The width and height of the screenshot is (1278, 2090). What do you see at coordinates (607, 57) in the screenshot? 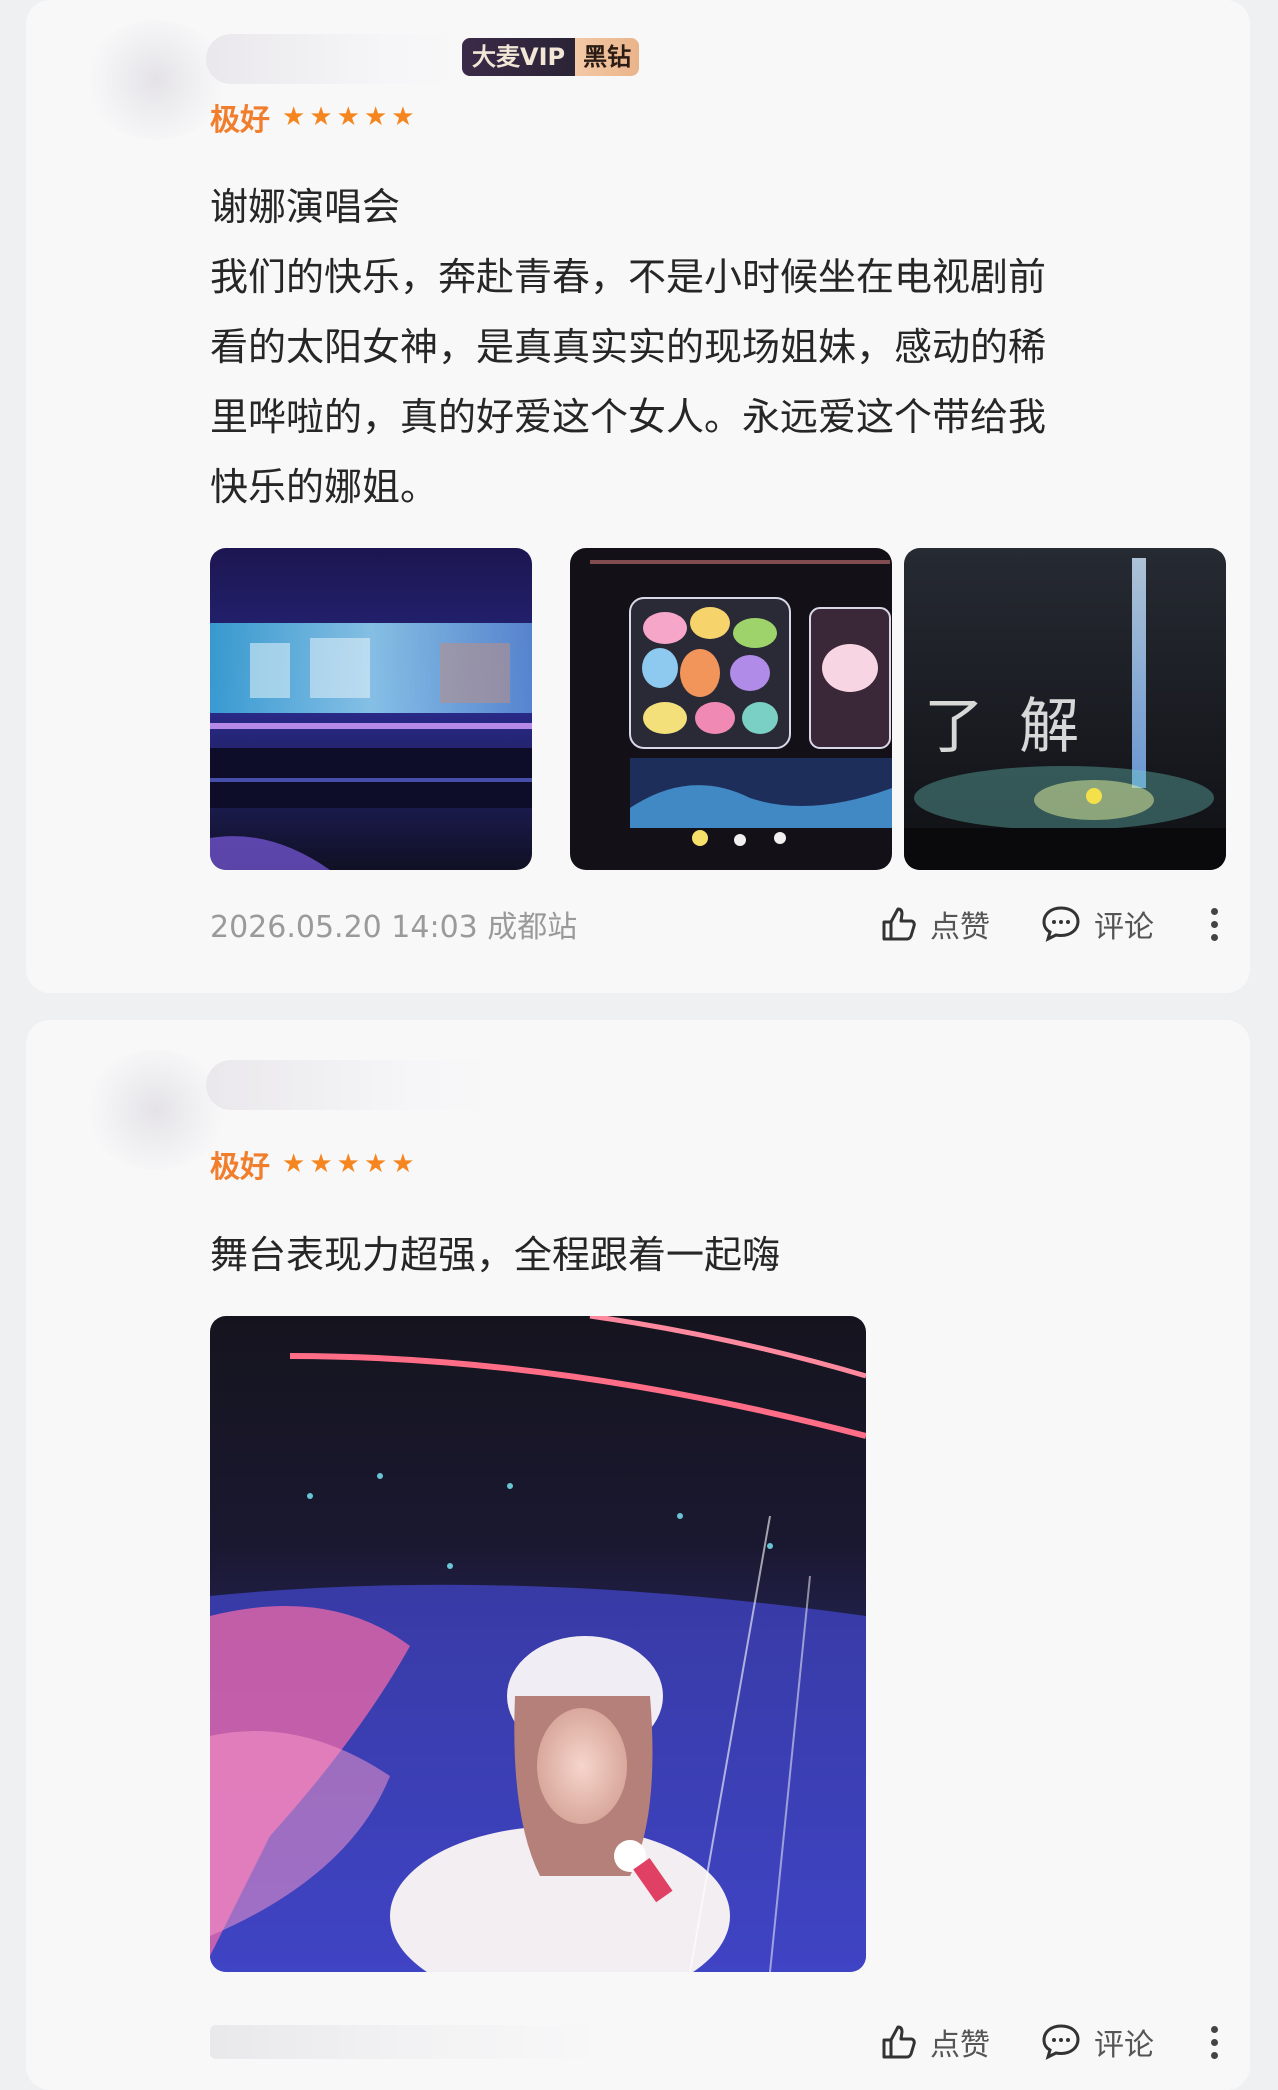
I see `vip-tier-label: 黑钻` at bounding box center [607, 57].